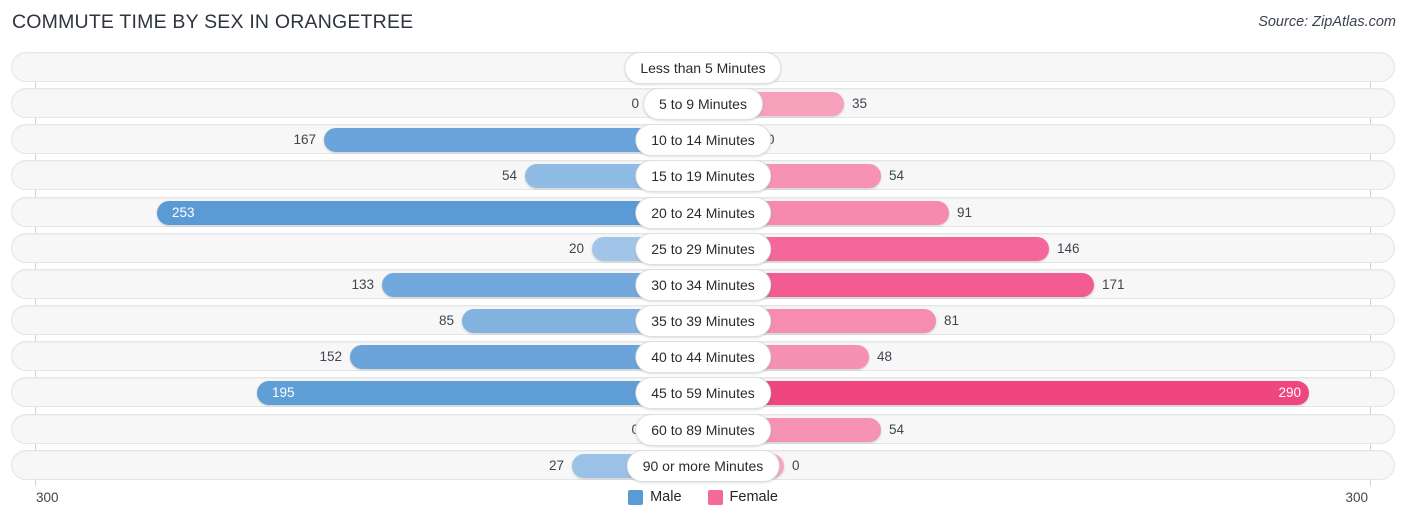 This screenshot has width=1406, height=523. What do you see at coordinates (1068, 248) in the screenshot?
I see `value-label-female: 146` at bounding box center [1068, 248].